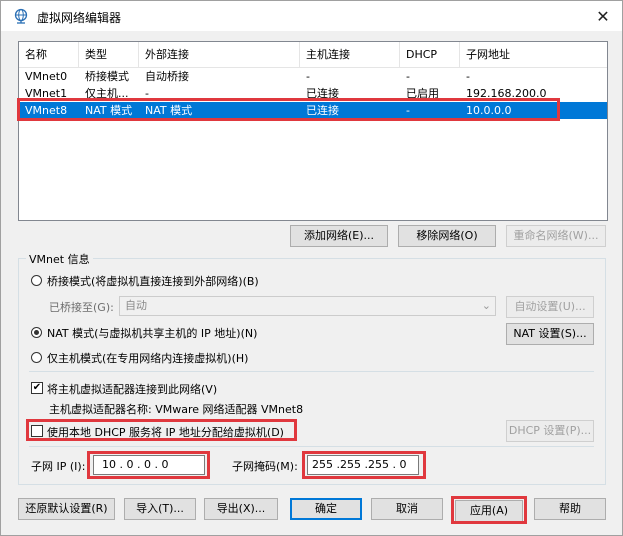 Image resolution: width=623 pixels, height=536 pixels. Describe the element at coordinates (36, 280) in the screenshot. I see `bridge-mode-radio` at that location.